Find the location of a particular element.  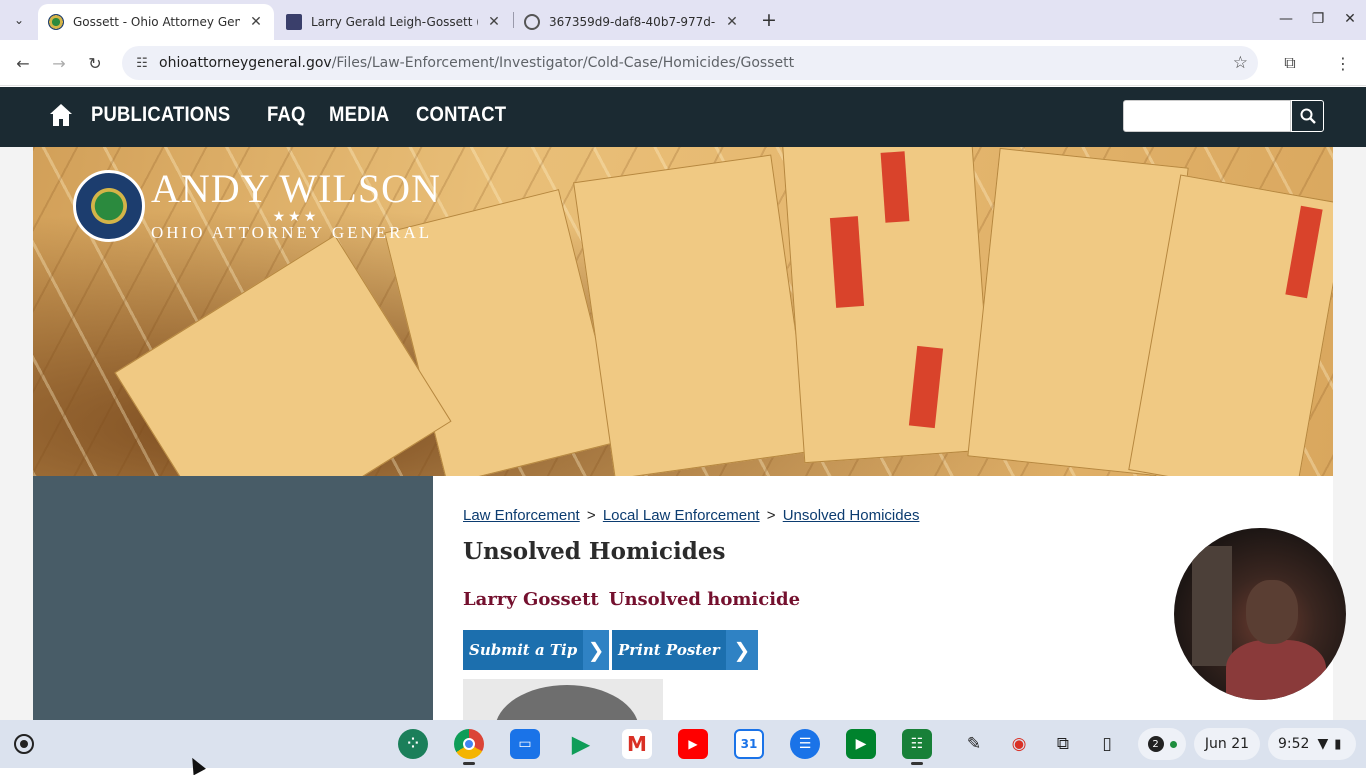

search-button is located at coordinates (1307, 116).